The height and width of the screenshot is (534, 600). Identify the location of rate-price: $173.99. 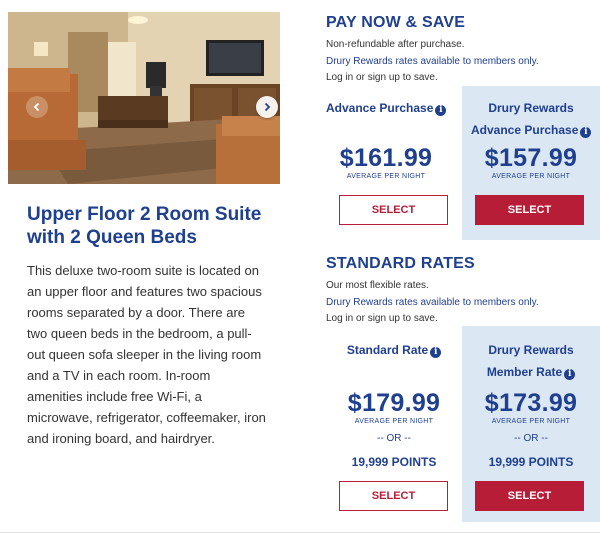
(531, 403).